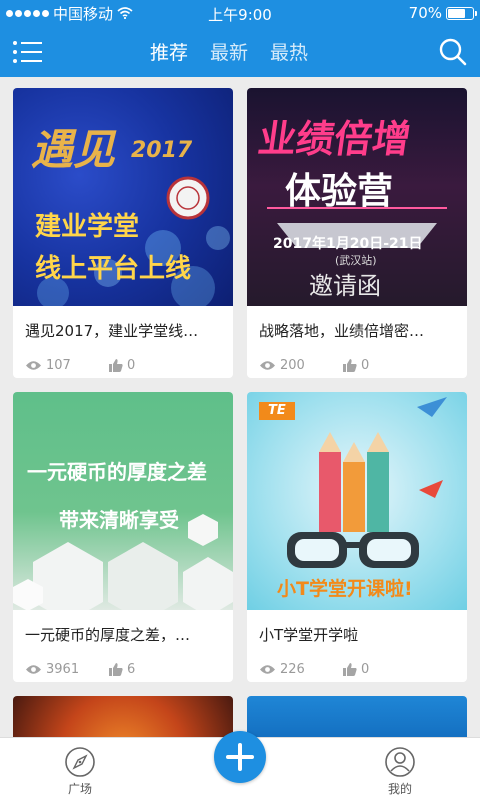 Image resolution: width=480 pixels, height=800 pixels. What do you see at coordinates (123, 562) in the screenshot?
I see `hexagon-decoration` at bounding box center [123, 562].